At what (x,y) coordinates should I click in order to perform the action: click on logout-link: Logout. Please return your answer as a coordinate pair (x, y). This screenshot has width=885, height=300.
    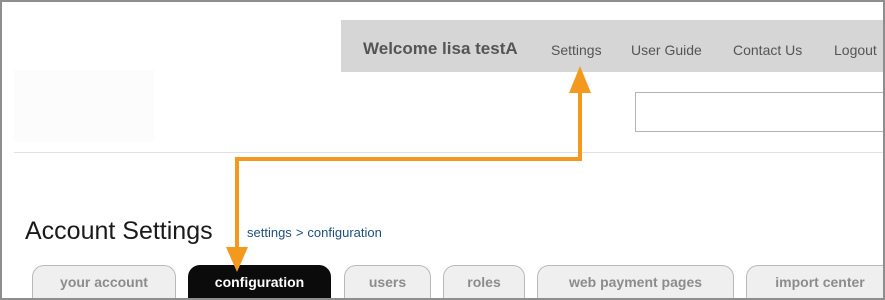
    Looking at the image, I should click on (855, 50).